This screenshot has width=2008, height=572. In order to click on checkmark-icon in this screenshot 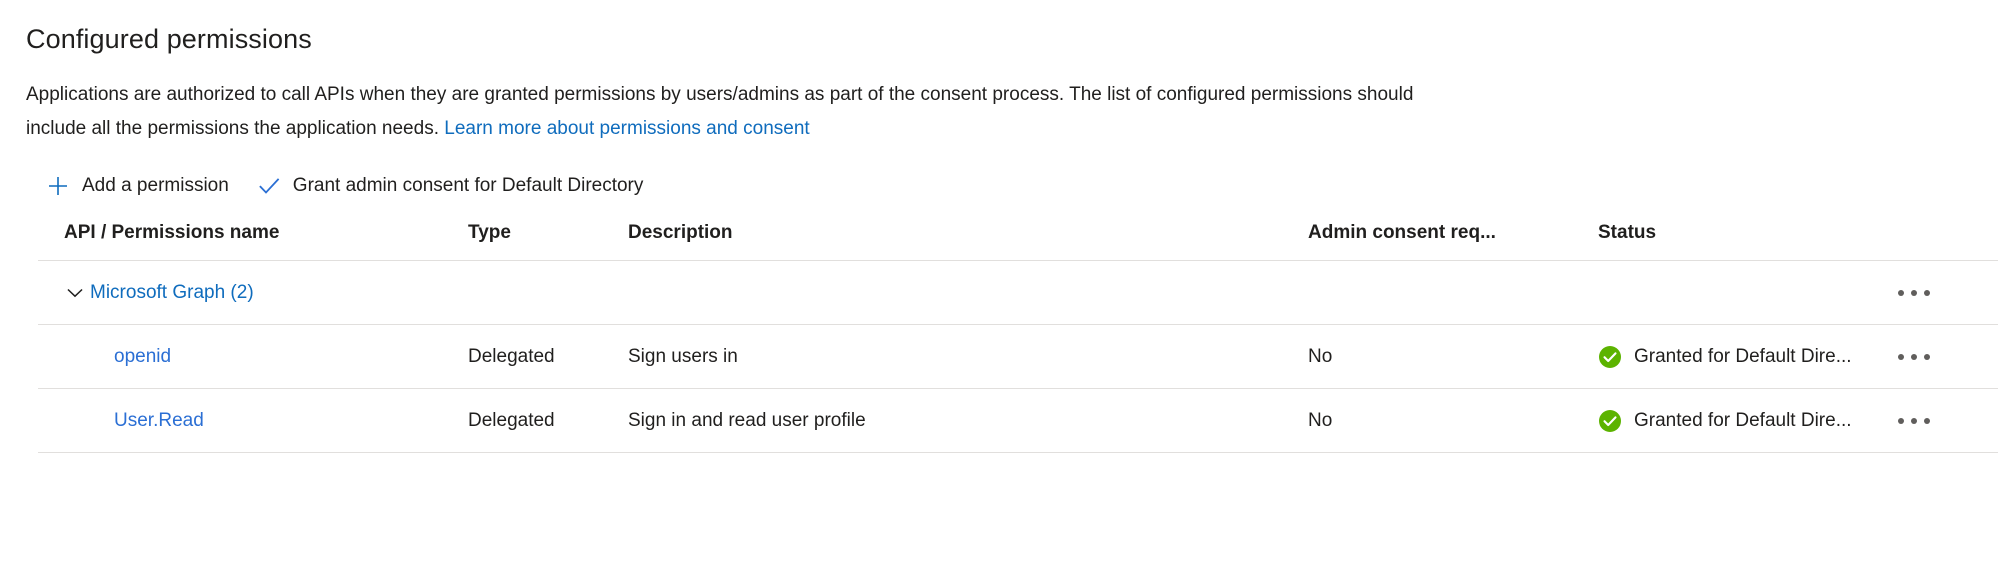, I will do `click(269, 186)`.